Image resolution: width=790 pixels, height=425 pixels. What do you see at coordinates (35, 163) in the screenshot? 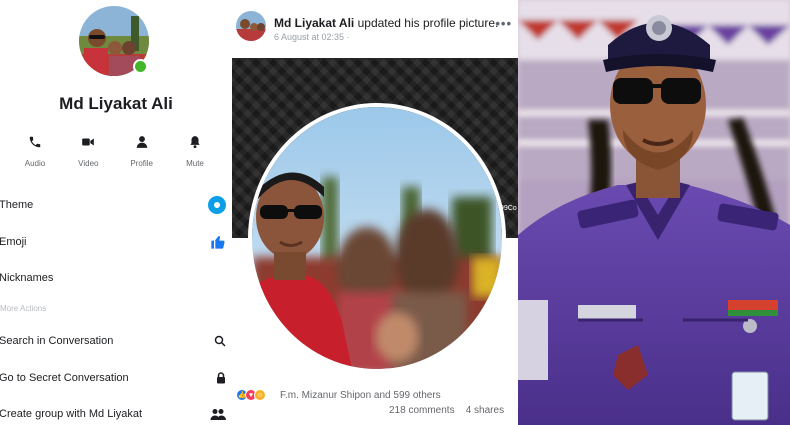
I see `audio-label: Audio` at bounding box center [35, 163].